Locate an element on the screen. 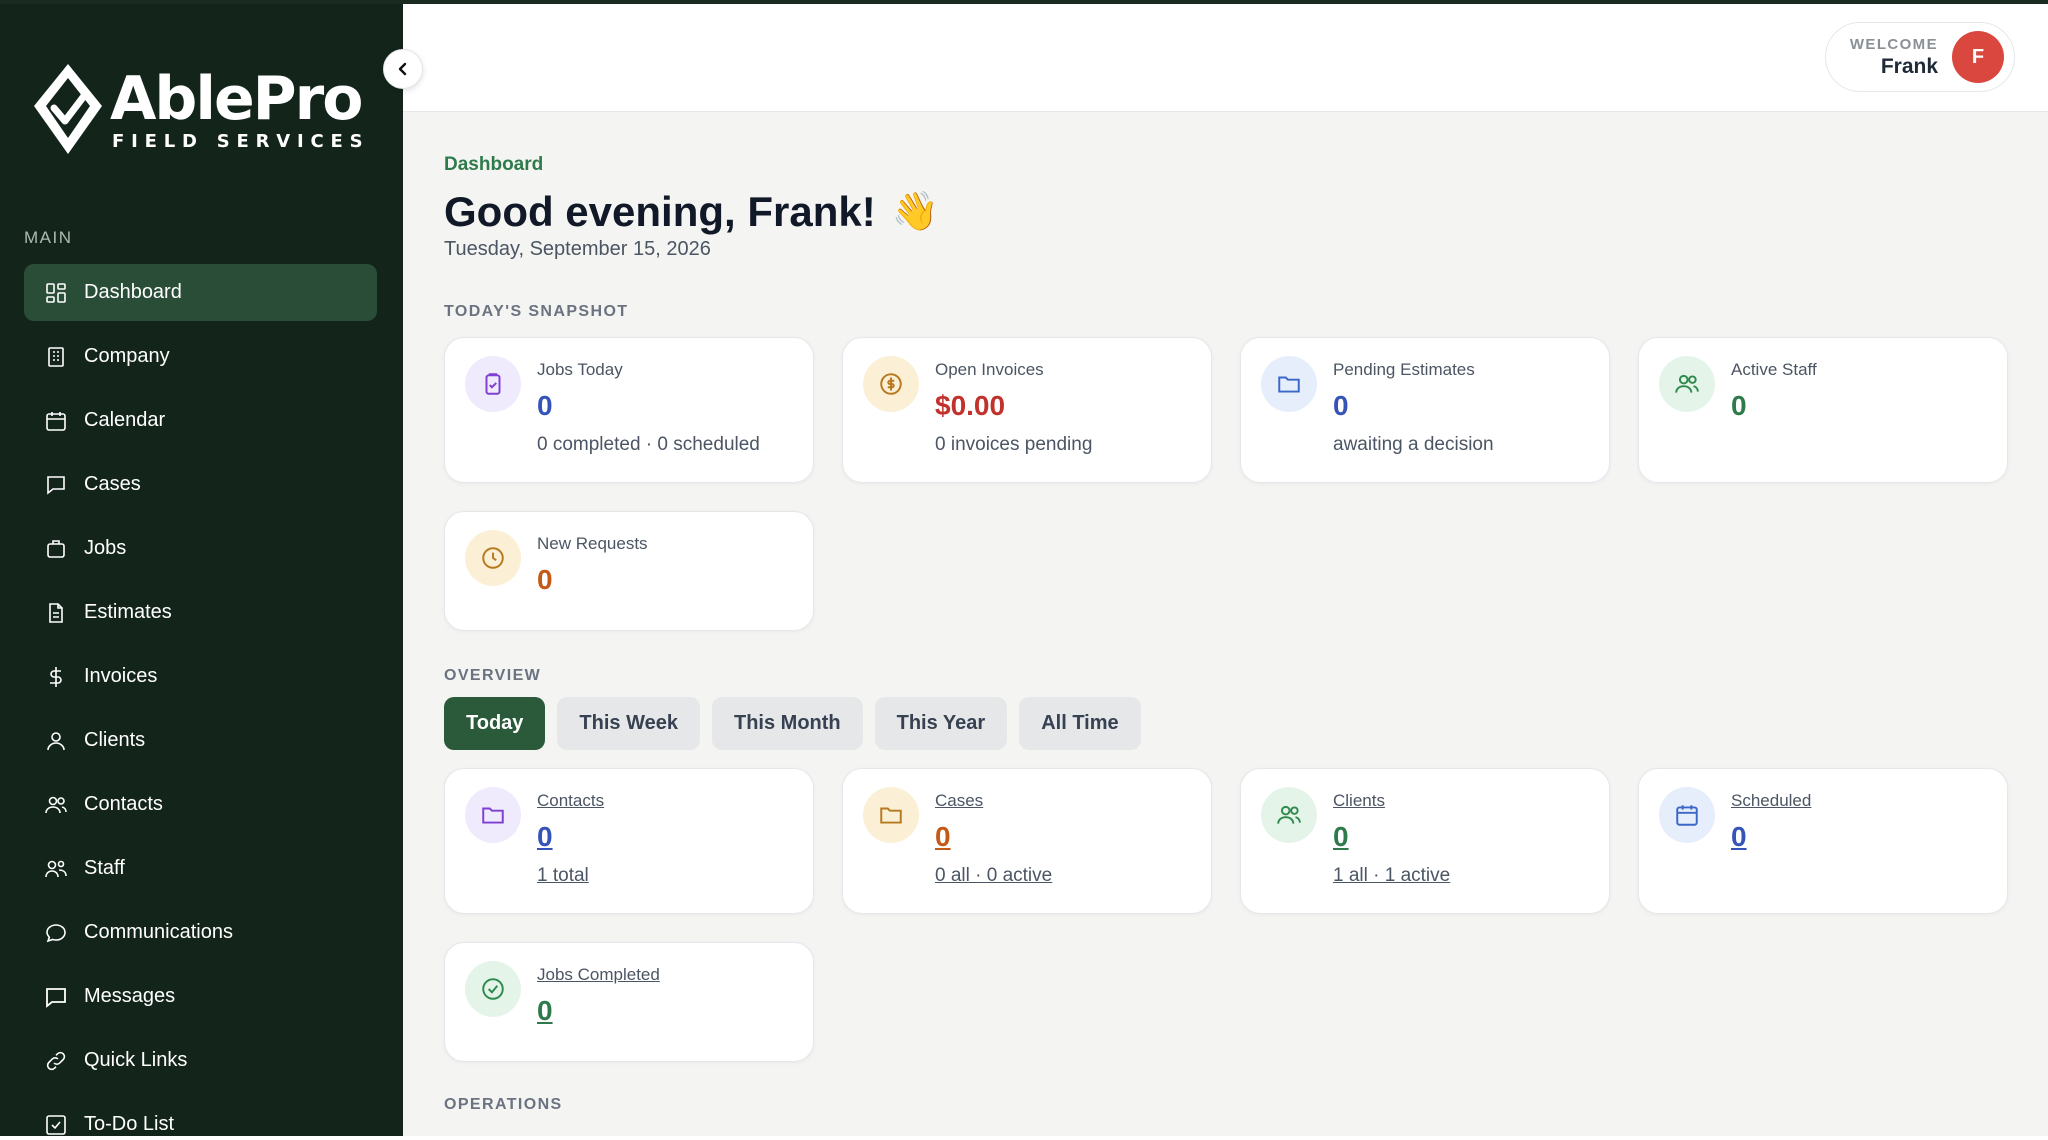 This screenshot has width=2048, height=1140. page-title: Good evening, Frank! 👋 is located at coordinates (1226, 212).